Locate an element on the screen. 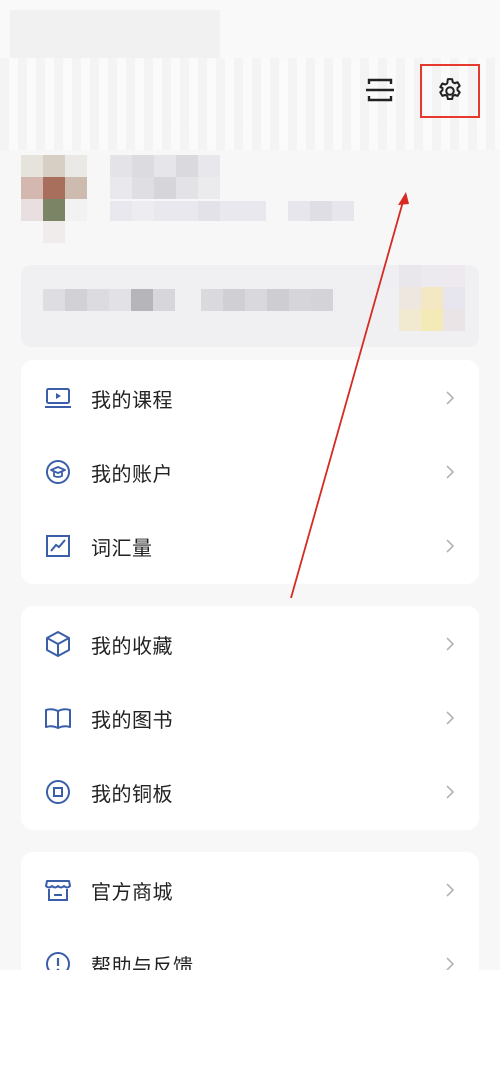 This screenshot has height=1084, width=500. menu-item-label: 官方商城 is located at coordinates (132, 891).